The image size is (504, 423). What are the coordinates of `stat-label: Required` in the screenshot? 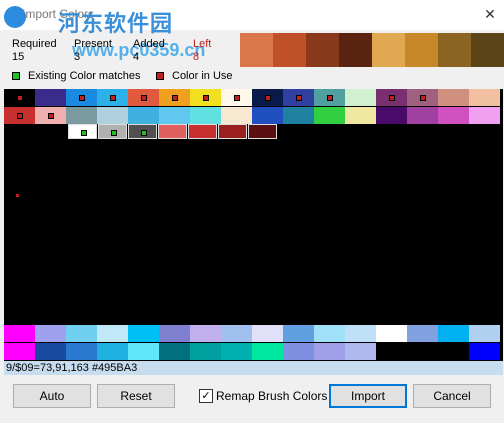 It's located at (34, 44).